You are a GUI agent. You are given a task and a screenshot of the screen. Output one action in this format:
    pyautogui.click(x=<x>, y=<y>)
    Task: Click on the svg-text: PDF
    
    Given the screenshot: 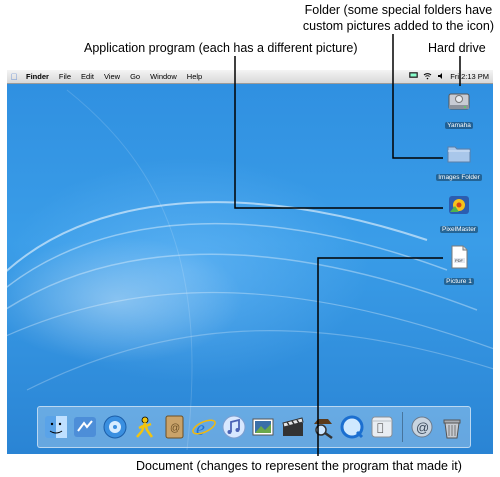 What is the action you would take?
    pyautogui.click(x=459, y=260)
    